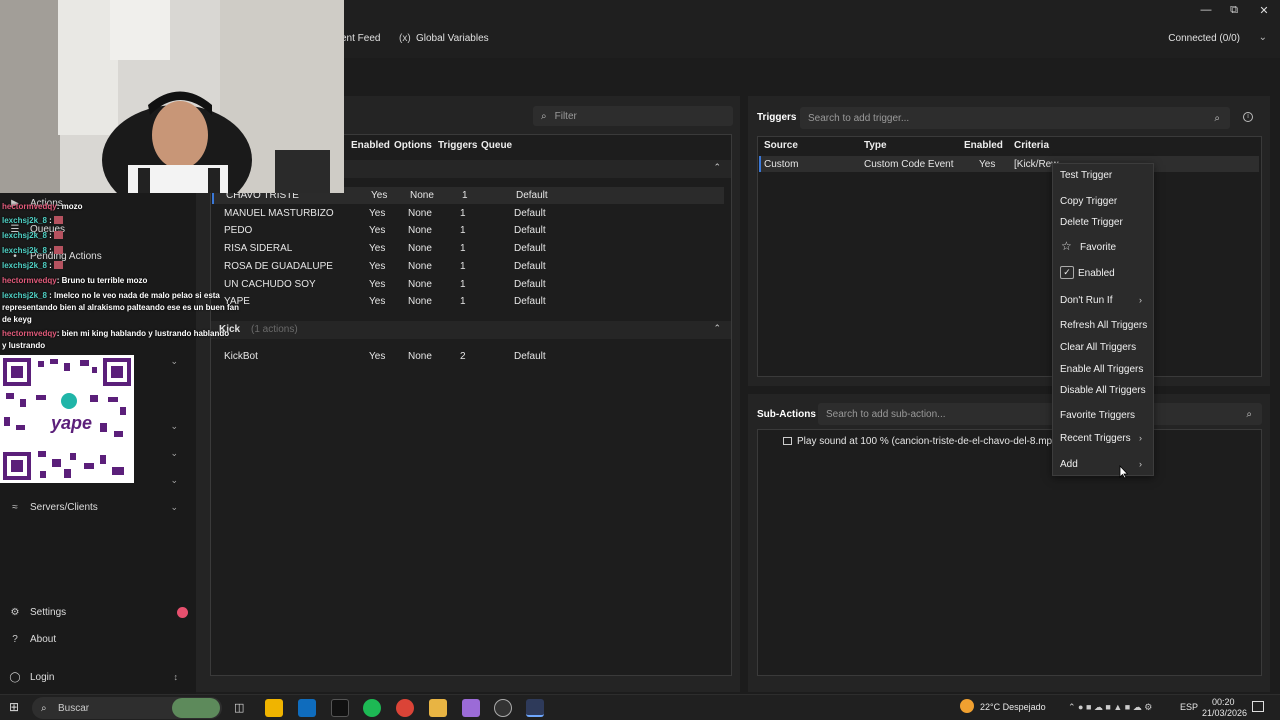 The image size is (1280, 720). What do you see at coordinates (42, 677) in the screenshot?
I see `sidebar-item-label: Login` at bounding box center [42, 677].